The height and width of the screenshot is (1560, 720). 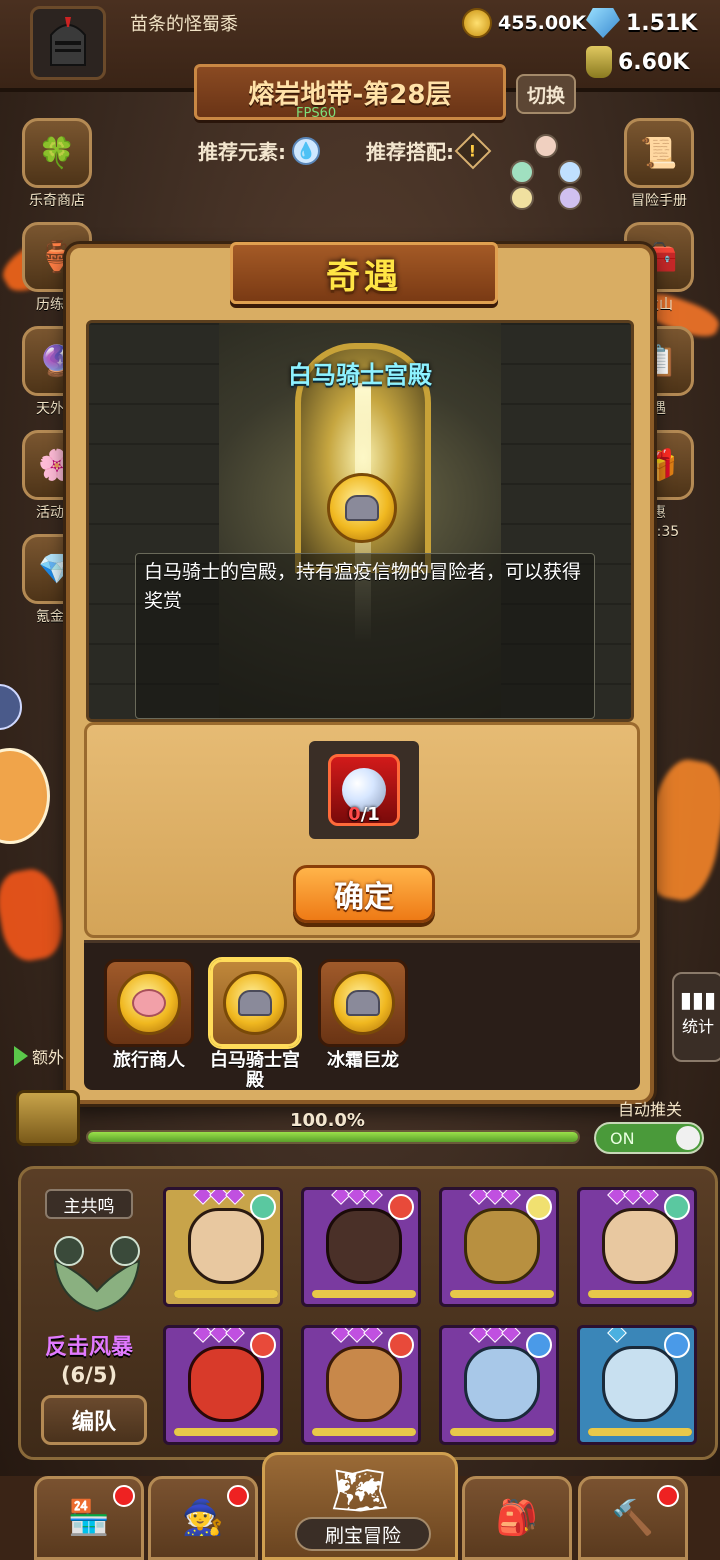 I want to click on reward-slot: 0/1, so click(x=364, y=790).